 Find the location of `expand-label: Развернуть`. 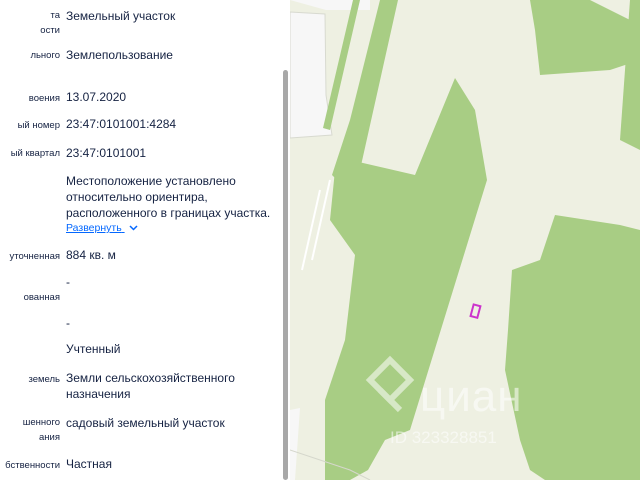

expand-label: Развернуть is located at coordinates (94, 228).